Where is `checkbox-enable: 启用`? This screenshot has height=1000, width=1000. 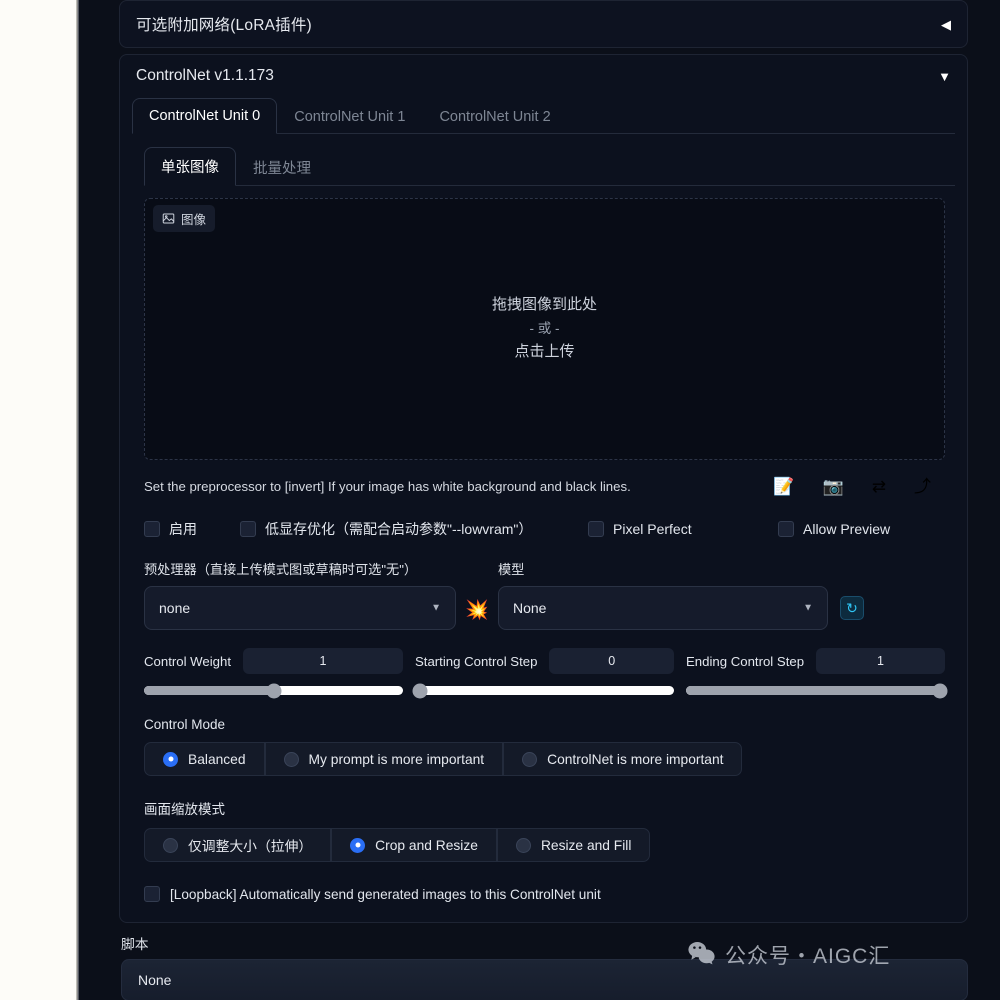
checkbox-enable: 启用 is located at coordinates (192, 529).